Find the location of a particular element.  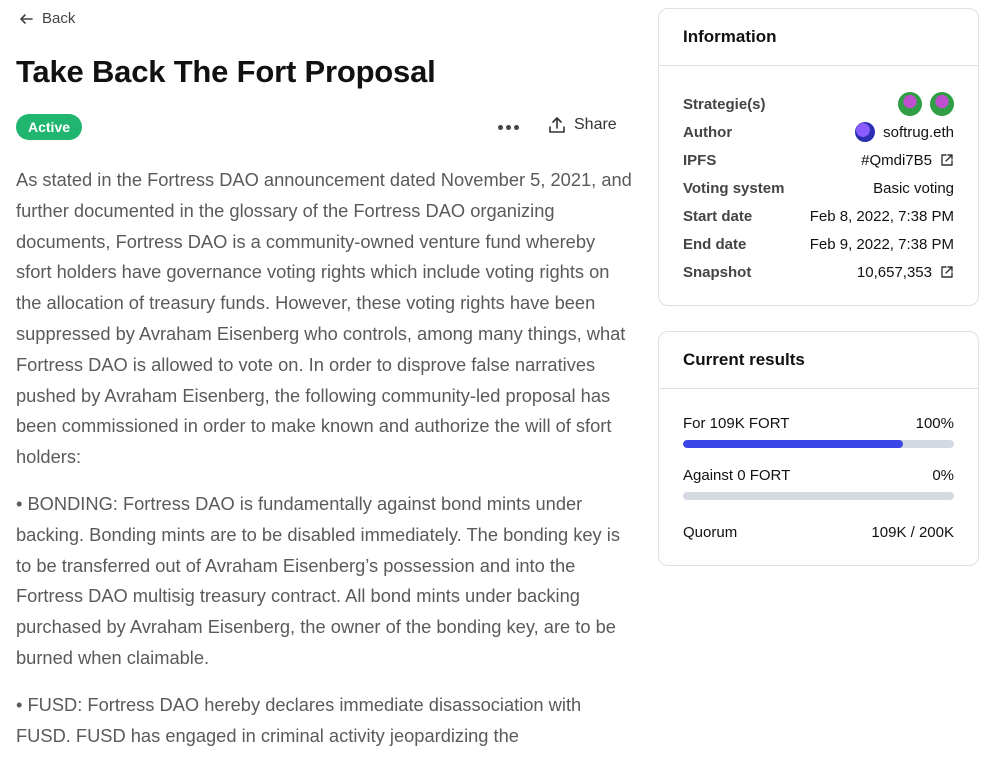

voting-system-value: Basic voting is located at coordinates (913, 188).